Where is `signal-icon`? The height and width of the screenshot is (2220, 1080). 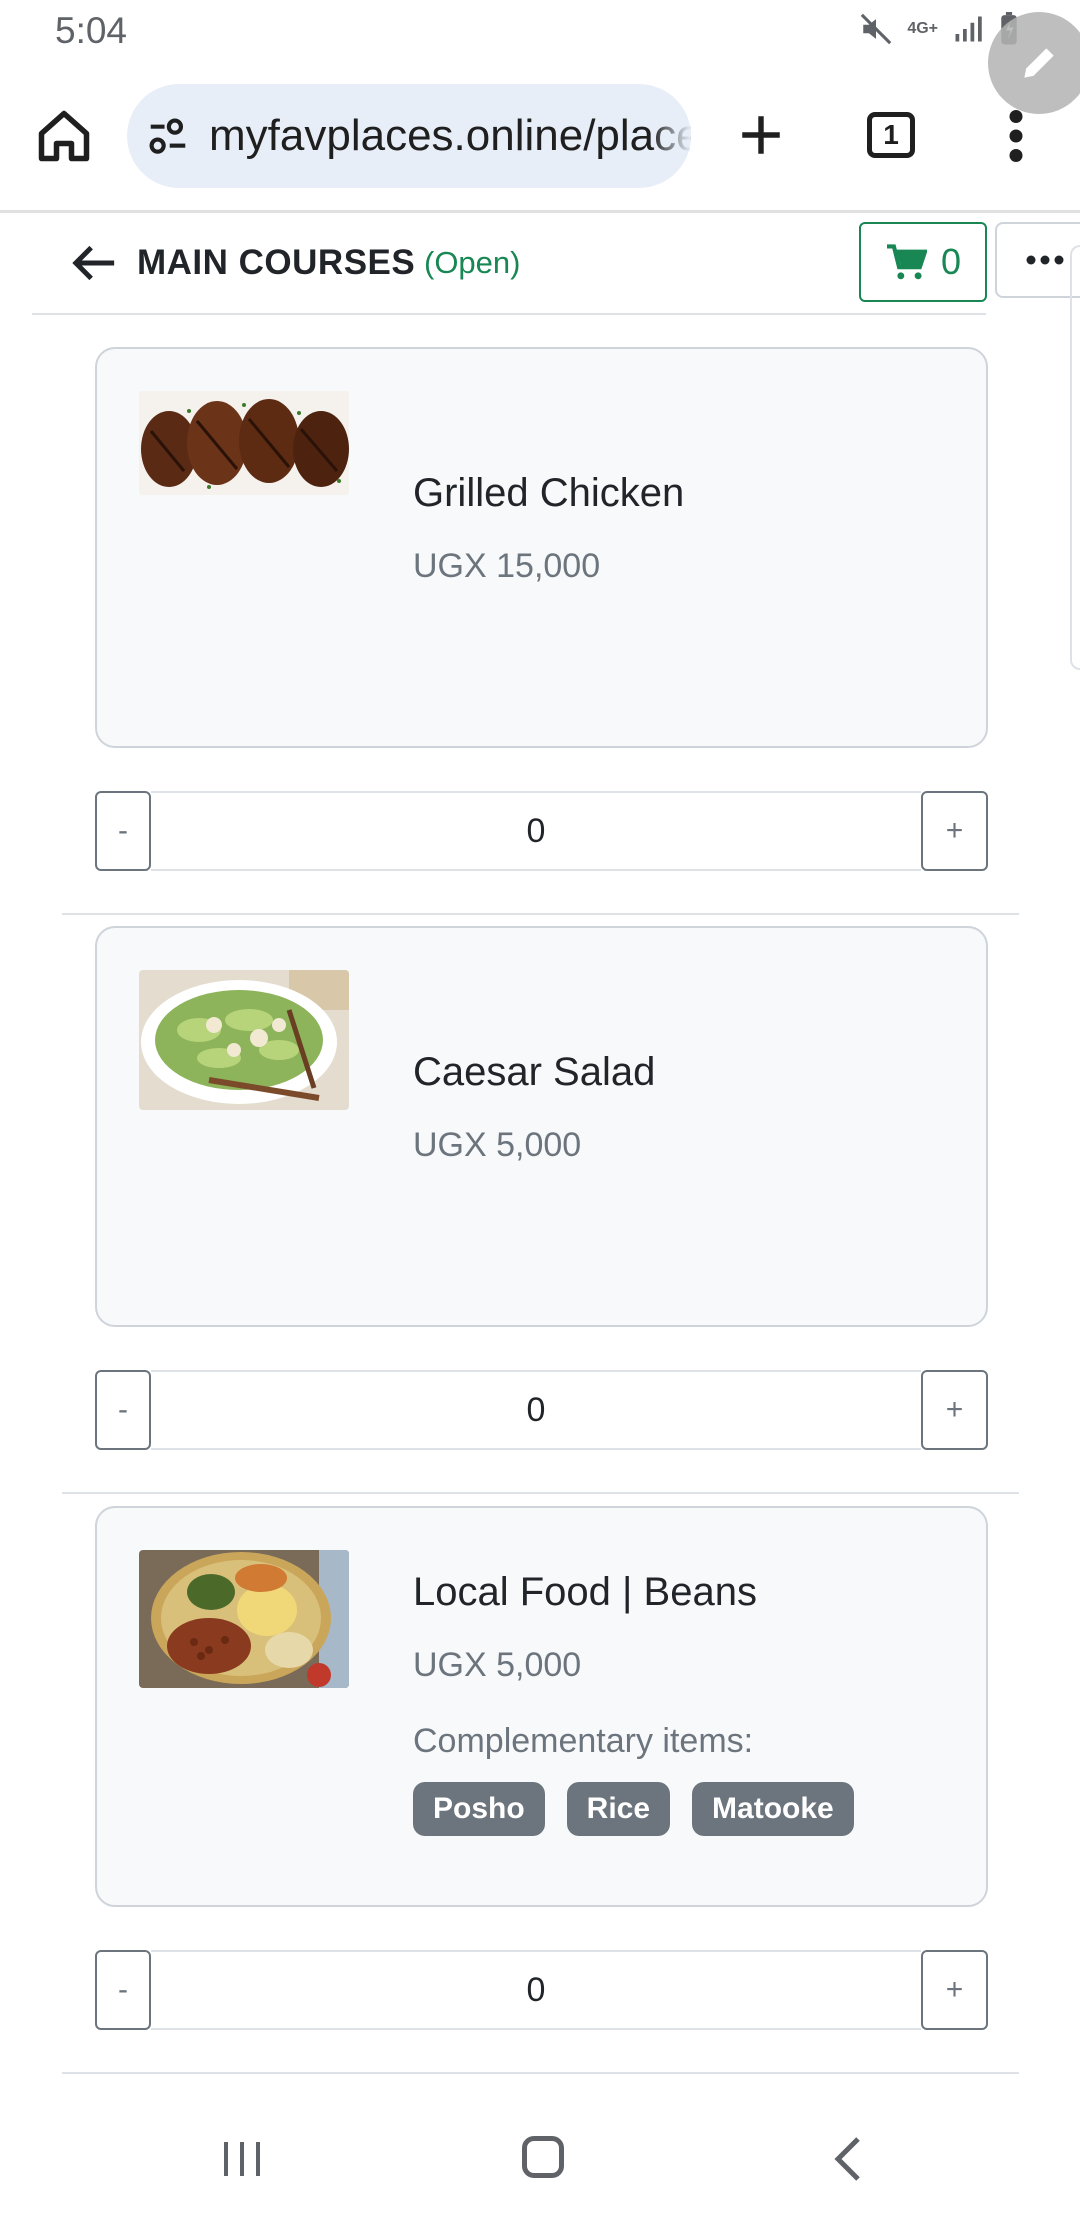 signal-icon is located at coordinates (968, 29).